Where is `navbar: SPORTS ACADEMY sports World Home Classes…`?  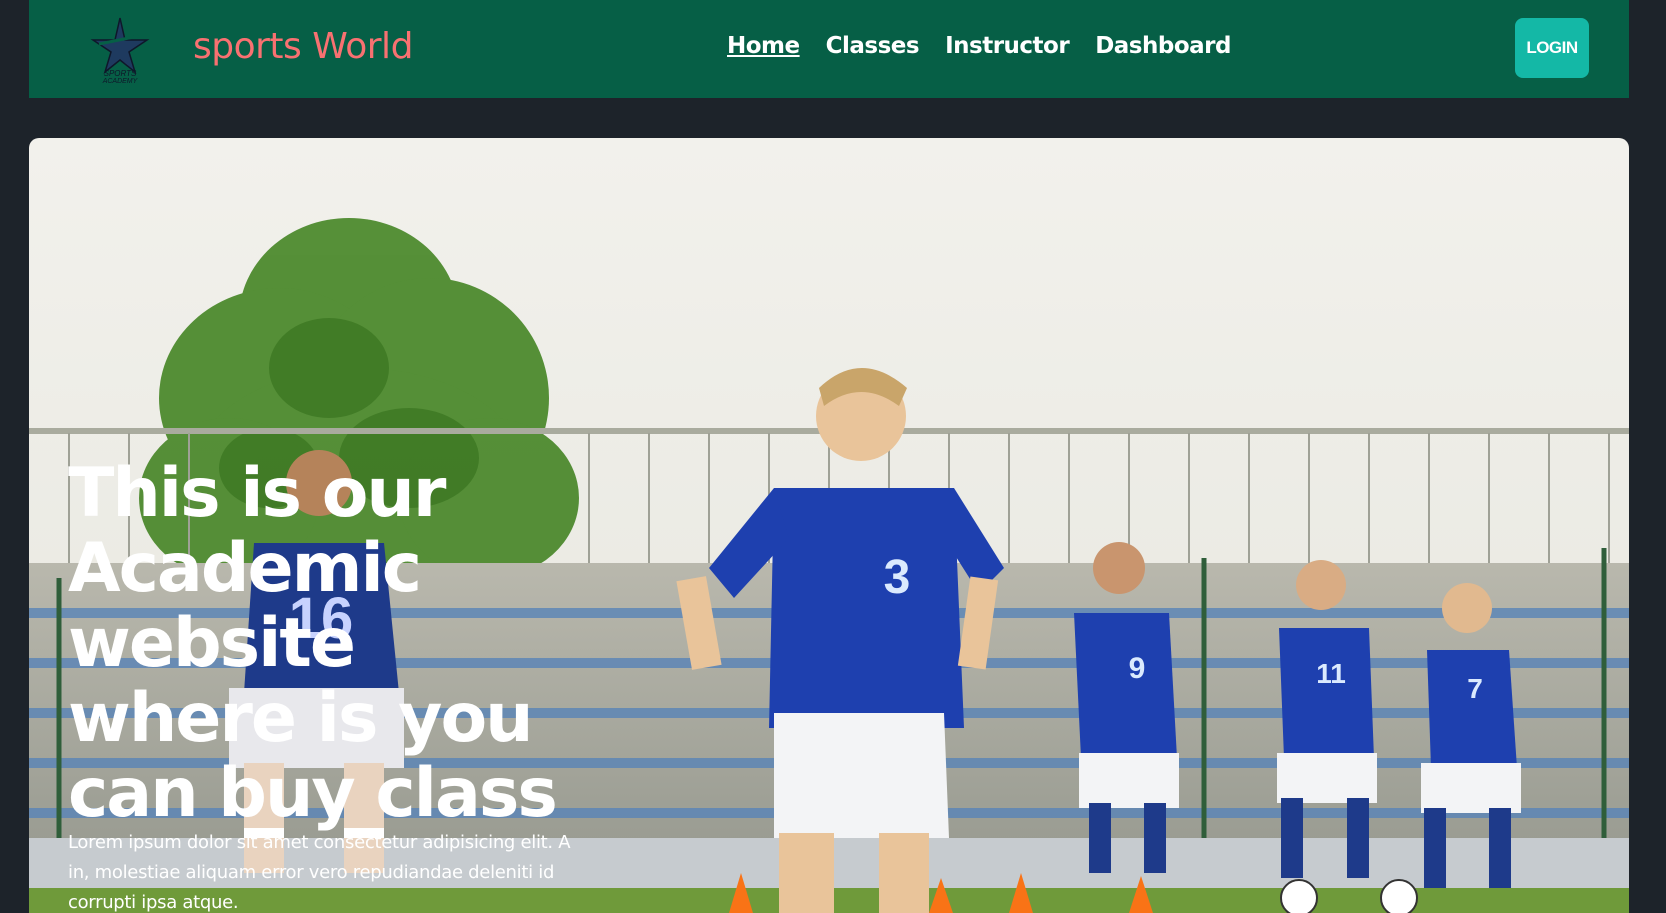 navbar: SPORTS ACADEMY sports World Home Classes… is located at coordinates (829, 49).